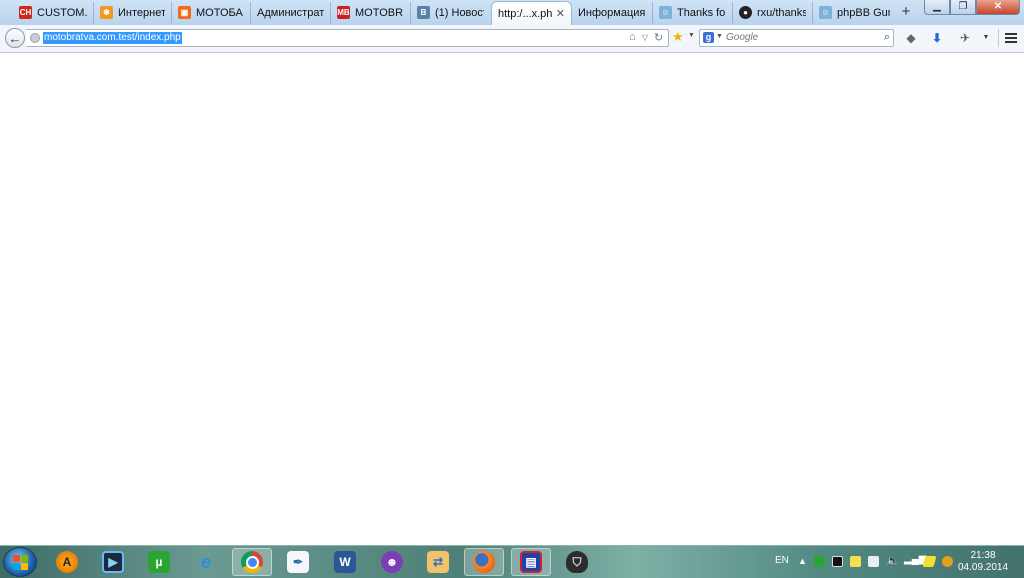  Describe the element at coordinates (459, 12) in the screenshot. I see `tab-label: (1) Новости` at that location.